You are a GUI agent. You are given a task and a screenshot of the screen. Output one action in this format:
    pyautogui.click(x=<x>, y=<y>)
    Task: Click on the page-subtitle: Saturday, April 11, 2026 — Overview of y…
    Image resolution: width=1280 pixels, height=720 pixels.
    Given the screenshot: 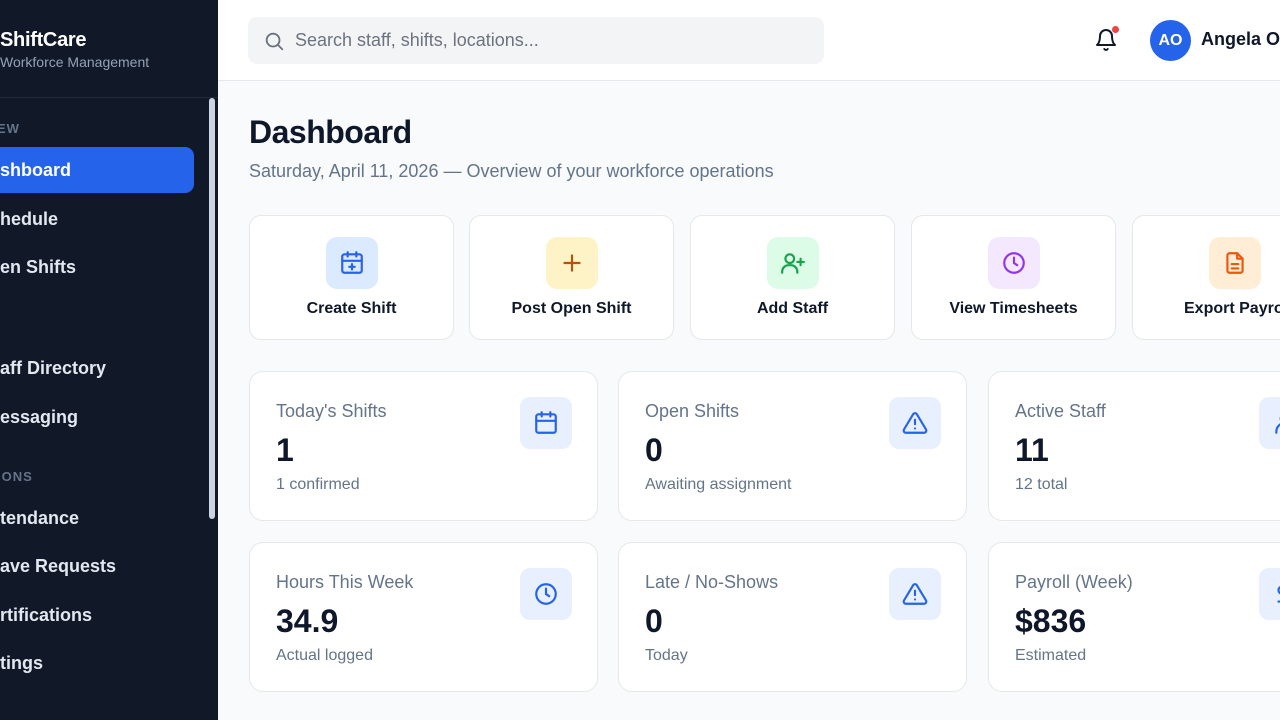 What is the action you would take?
    pyautogui.click(x=511, y=171)
    